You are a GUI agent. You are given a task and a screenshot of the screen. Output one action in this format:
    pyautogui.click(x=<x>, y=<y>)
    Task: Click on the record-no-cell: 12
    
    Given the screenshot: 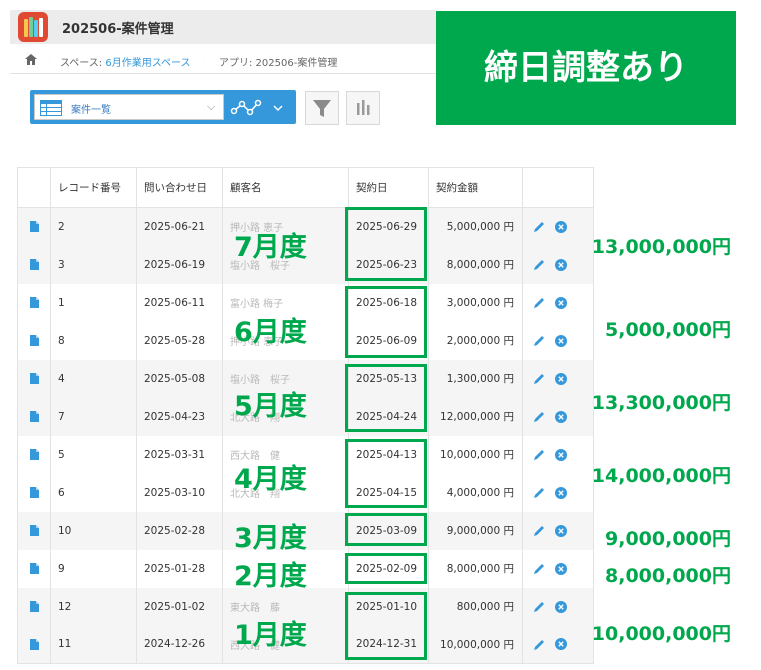 What is the action you would take?
    pyautogui.click(x=93, y=606)
    